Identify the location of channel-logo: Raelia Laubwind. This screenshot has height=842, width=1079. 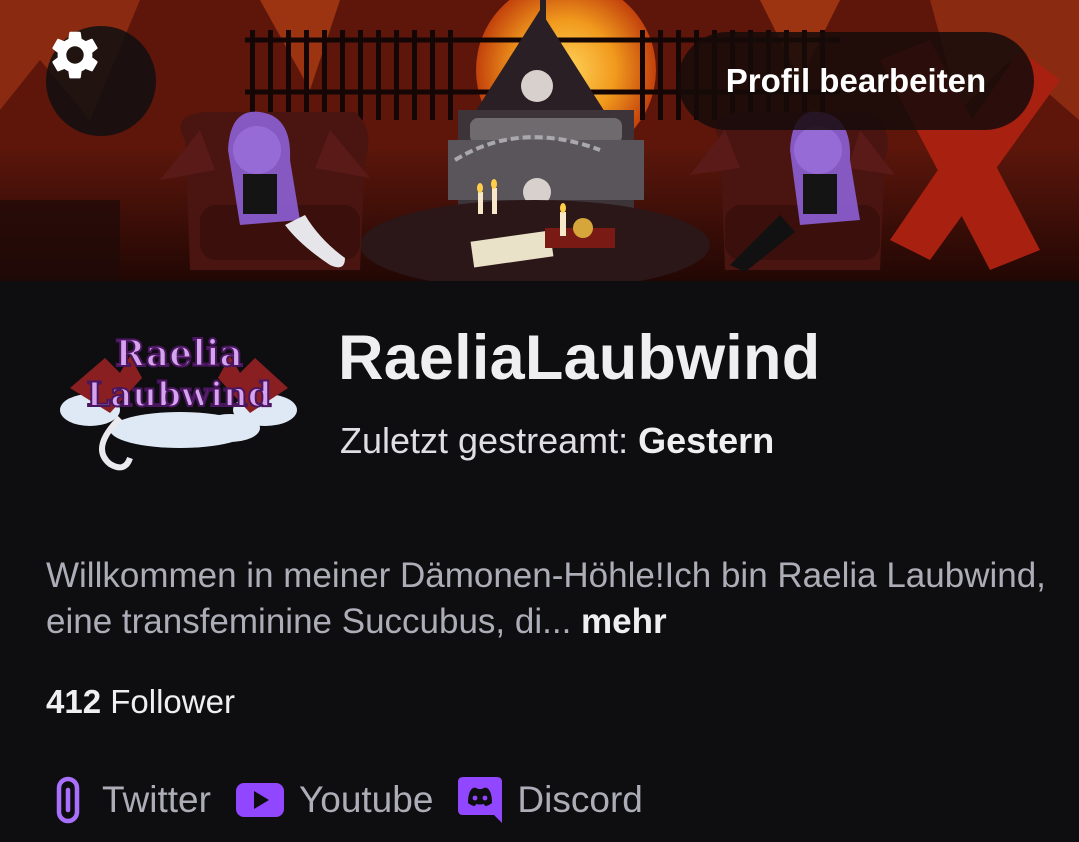
(178, 401).